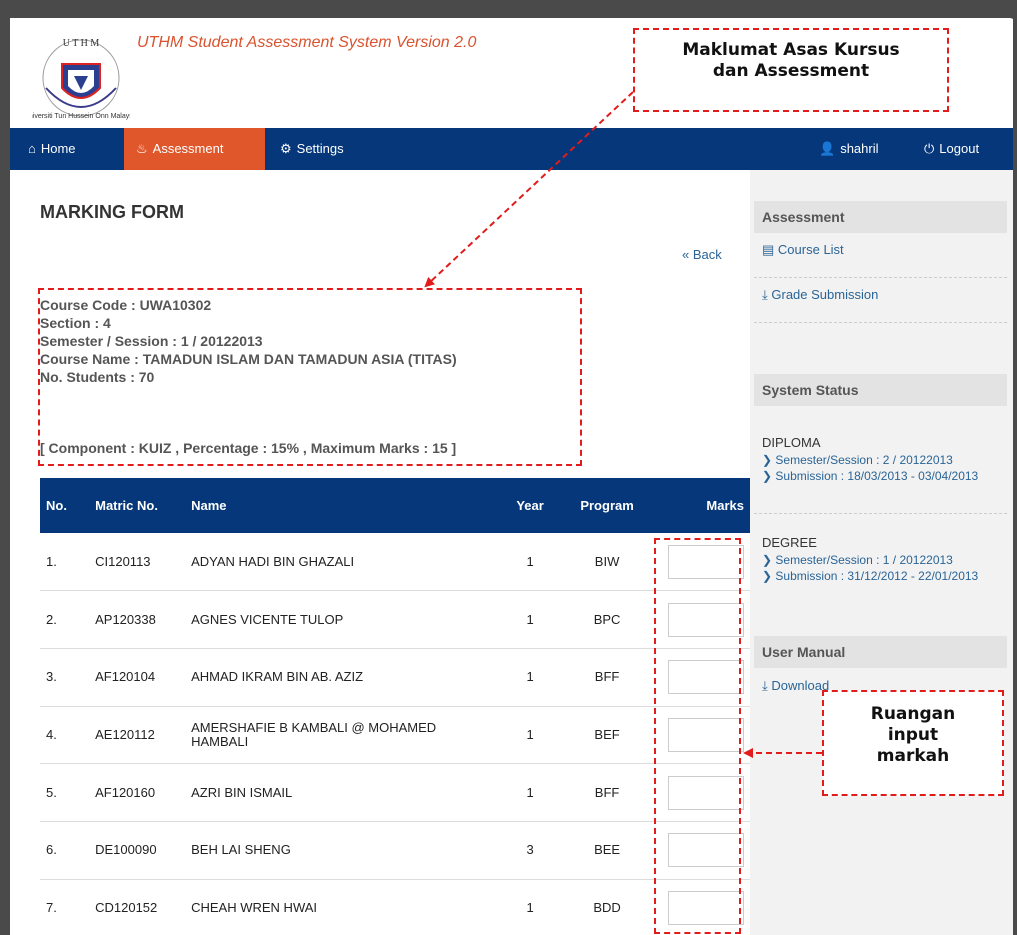  Describe the element at coordinates (137, 907) in the screenshot. I see `row-matric: CD120152` at that location.